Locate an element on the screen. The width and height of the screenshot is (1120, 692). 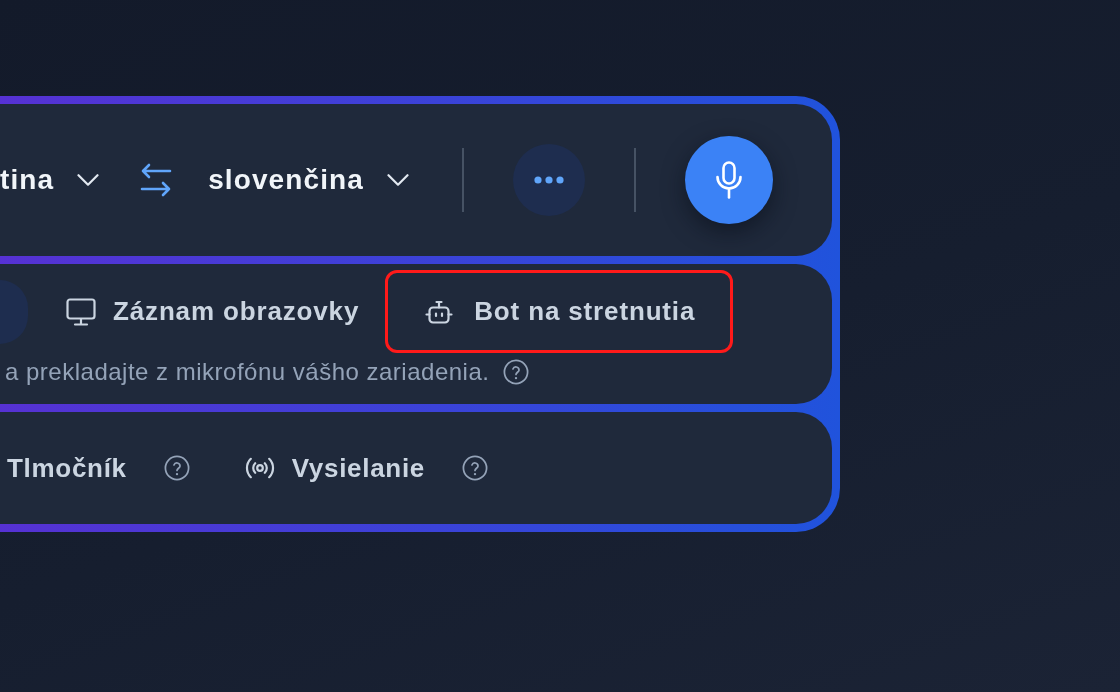
microphone-icon is located at coordinates (728, 180).